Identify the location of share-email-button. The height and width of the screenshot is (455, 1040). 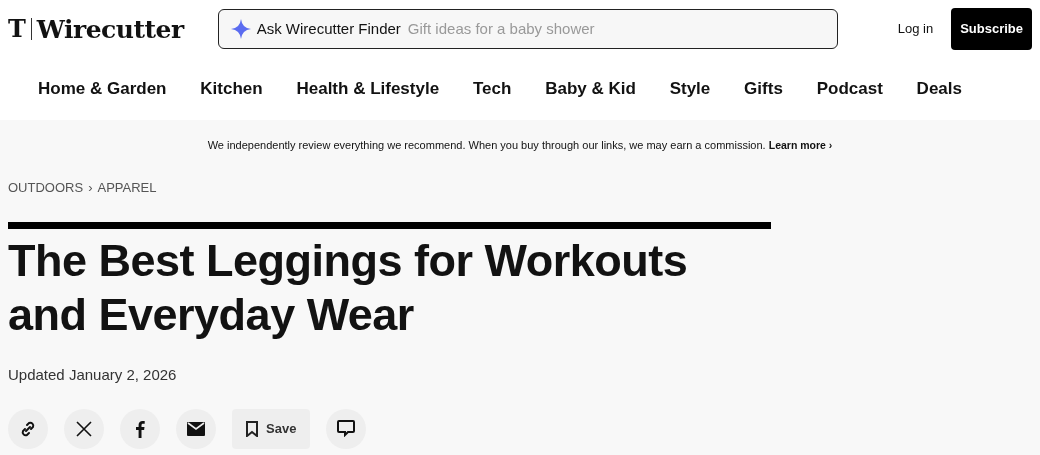
(196, 428).